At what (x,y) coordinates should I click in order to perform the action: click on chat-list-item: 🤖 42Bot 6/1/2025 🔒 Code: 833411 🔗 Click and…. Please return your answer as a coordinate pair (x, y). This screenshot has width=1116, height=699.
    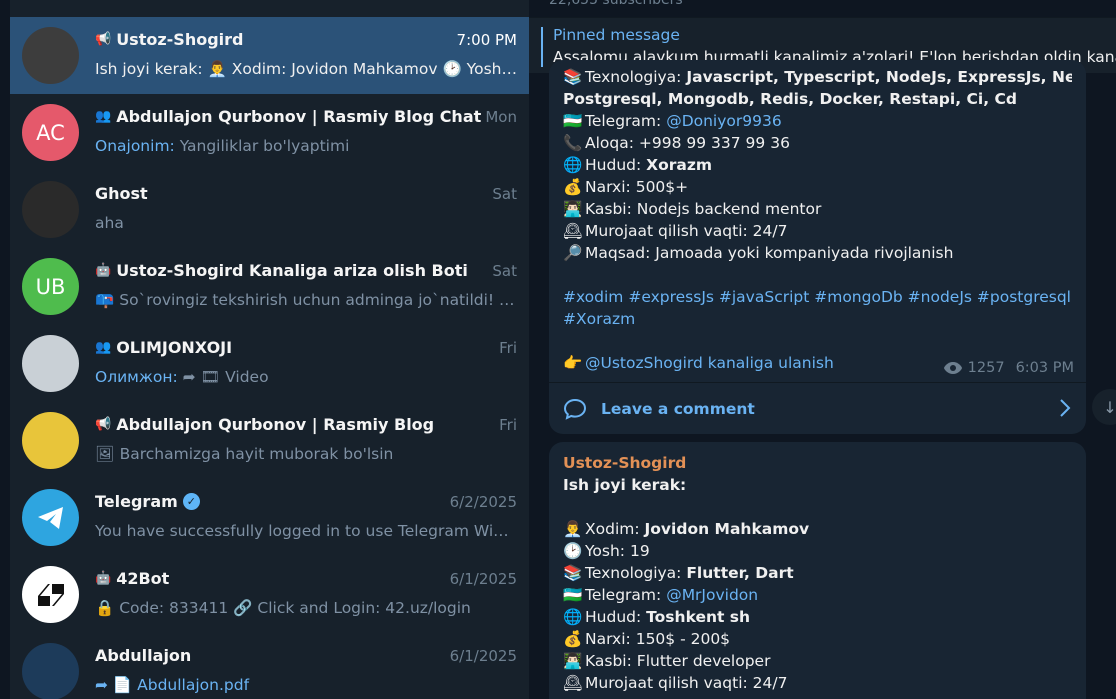
    Looking at the image, I should click on (269, 594).